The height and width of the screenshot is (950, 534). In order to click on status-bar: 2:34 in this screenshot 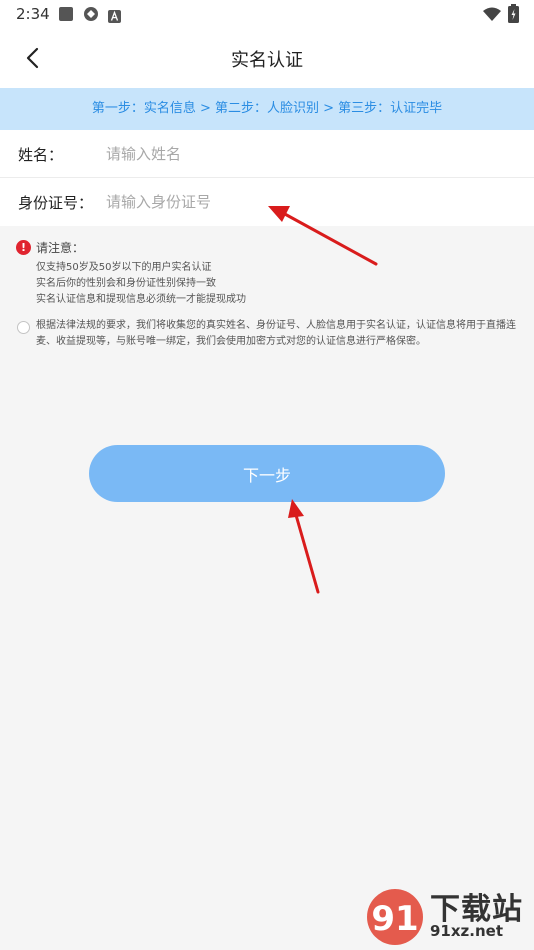, I will do `click(267, 14)`.